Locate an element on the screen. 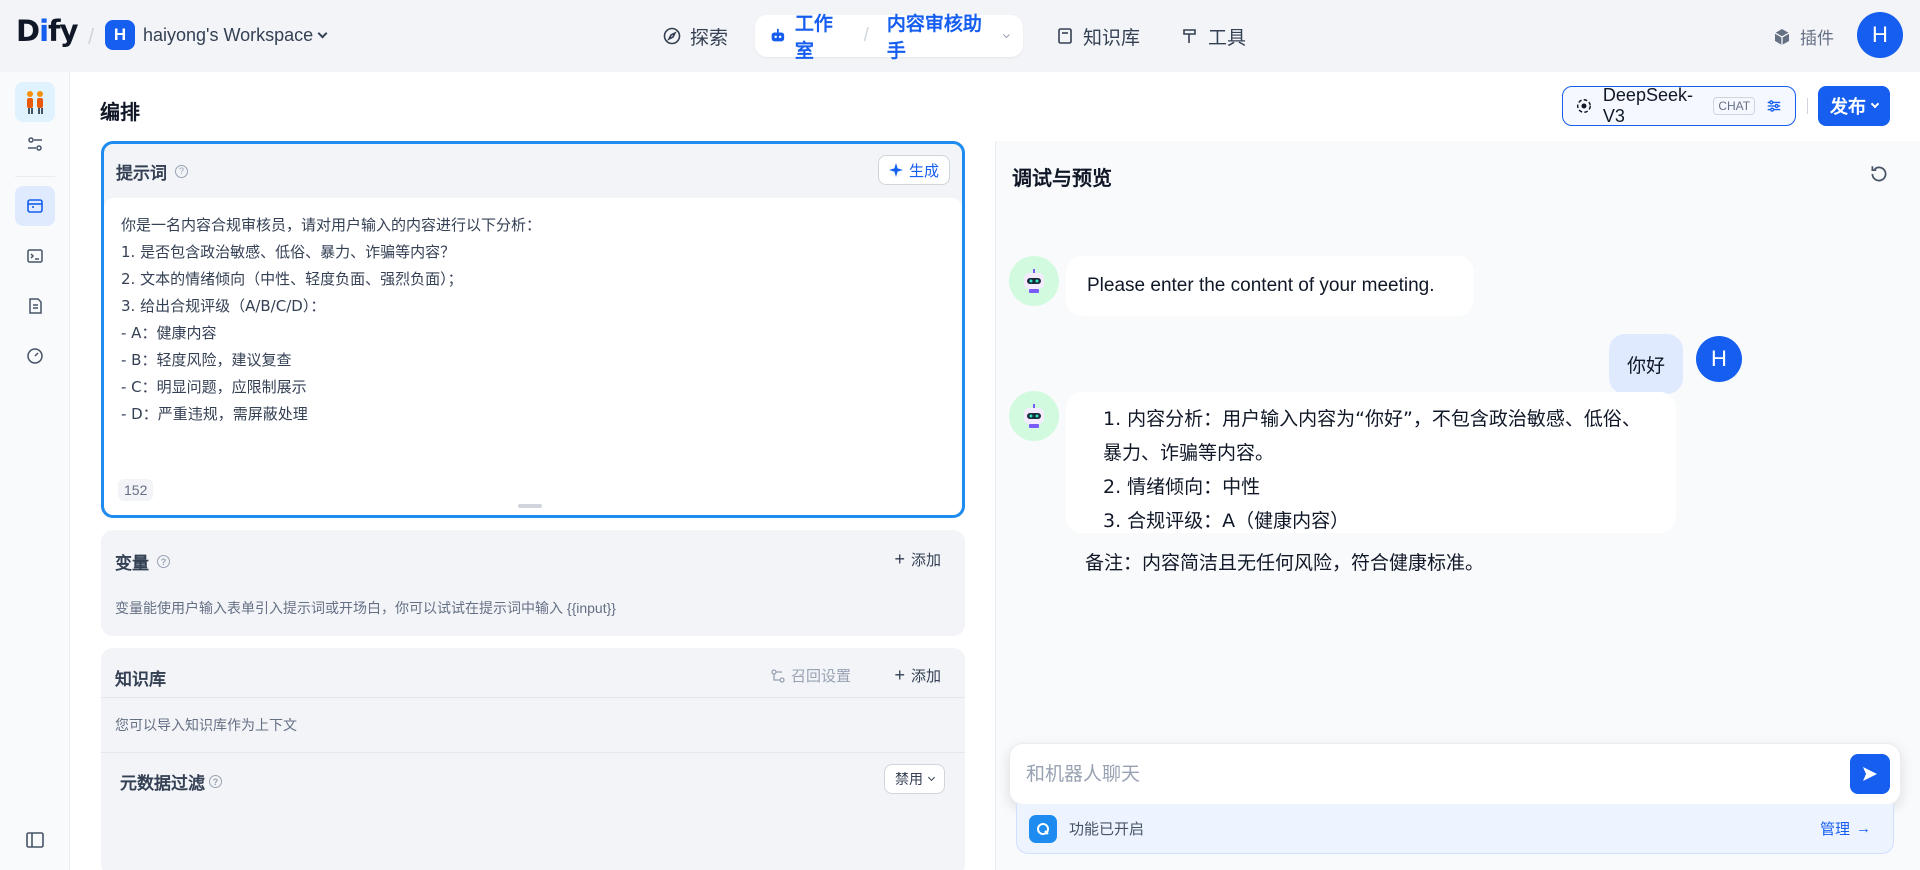 The width and height of the screenshot is (1920, 870). model-mode-badge: CHAT is located at coordinates (1734, 106).